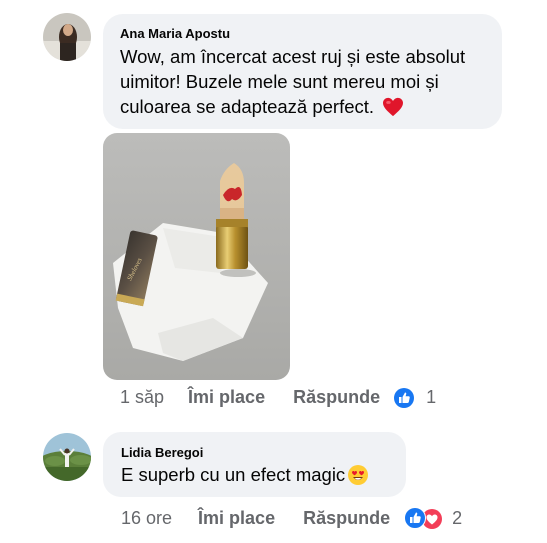 This screenshot has height=543, width=547. Describe the element at coordinates (146, 518) in the screenshot. I see `comment-time: 16 ore` at that location.